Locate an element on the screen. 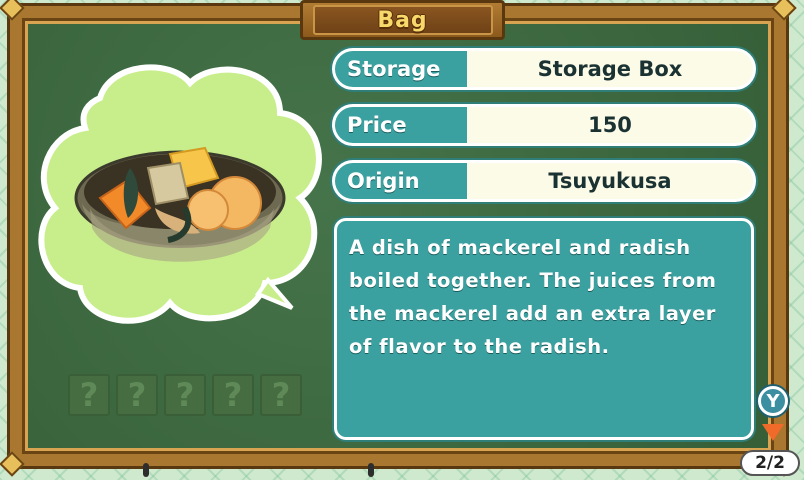 This screenshot has height=480, width=804. description-line: of flavor to the radish. is located at coordinates (479, 346).